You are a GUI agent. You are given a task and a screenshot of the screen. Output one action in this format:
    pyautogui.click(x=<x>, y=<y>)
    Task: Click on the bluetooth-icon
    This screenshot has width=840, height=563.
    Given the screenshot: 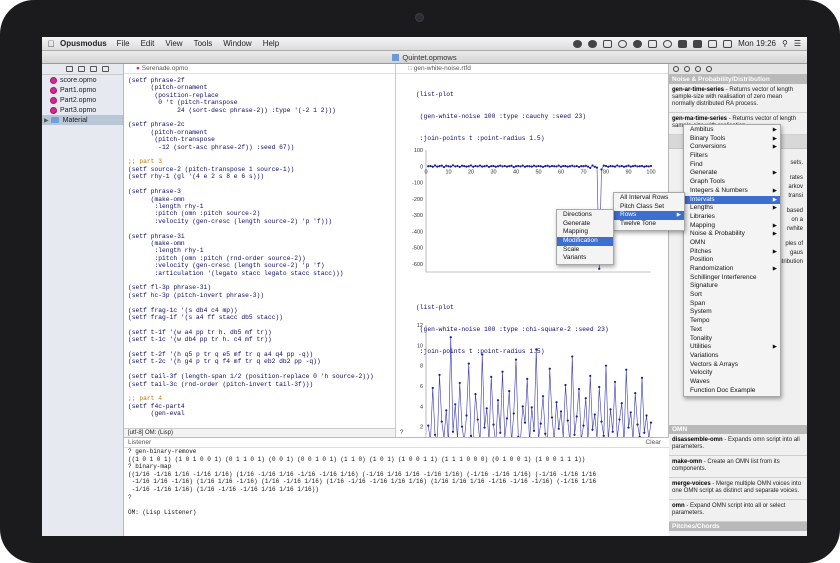 What is the action you would take?
    pyautogui.click(x=668, y=43)
    